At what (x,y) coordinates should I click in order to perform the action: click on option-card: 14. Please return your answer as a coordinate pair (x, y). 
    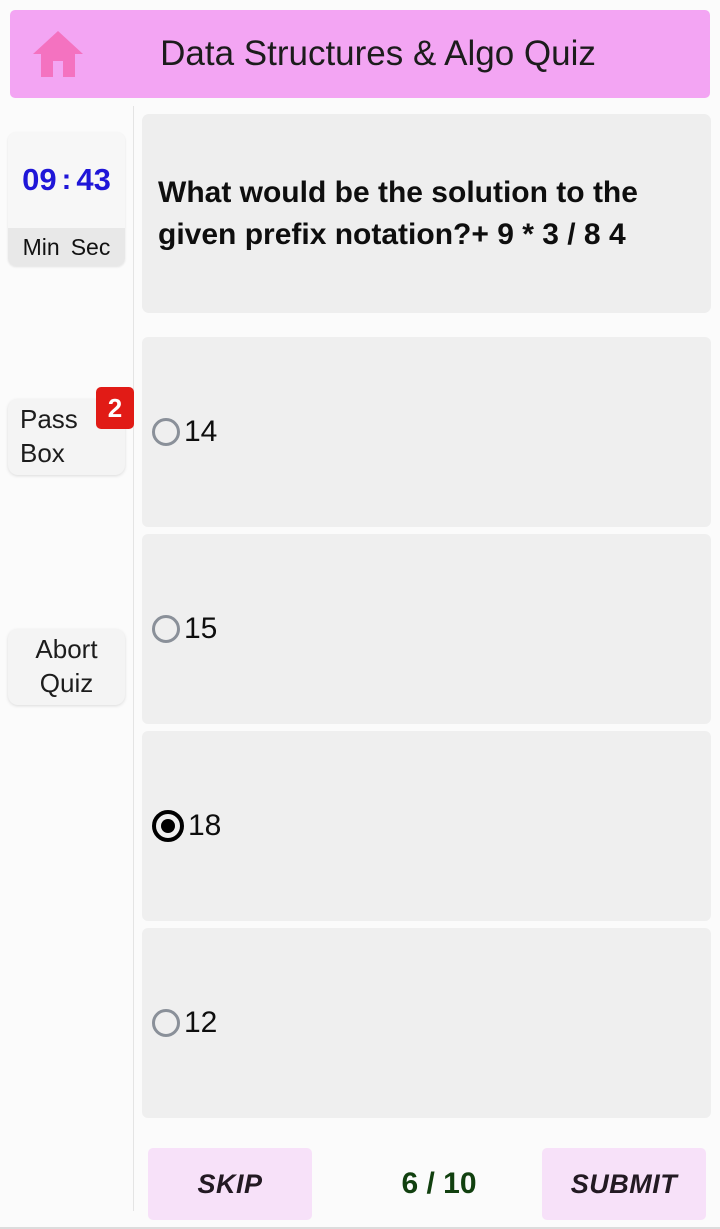
    Looking at the image, I should click on (426, 432).